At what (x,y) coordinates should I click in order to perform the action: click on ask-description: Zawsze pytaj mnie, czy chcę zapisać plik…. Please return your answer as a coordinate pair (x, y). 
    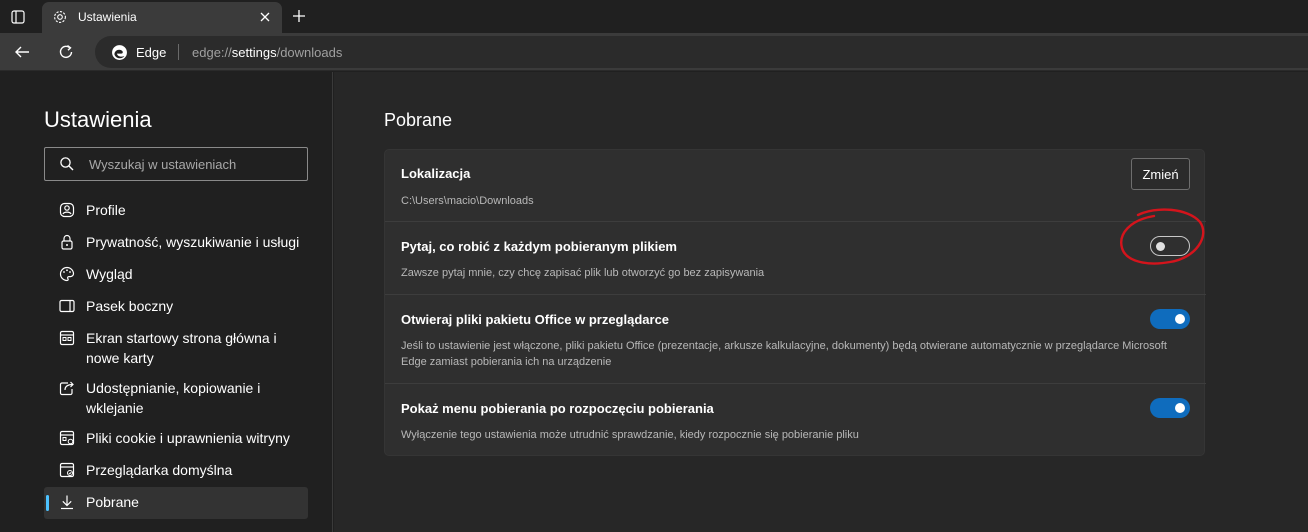
    Looking at the image, I should click on (583, 273).